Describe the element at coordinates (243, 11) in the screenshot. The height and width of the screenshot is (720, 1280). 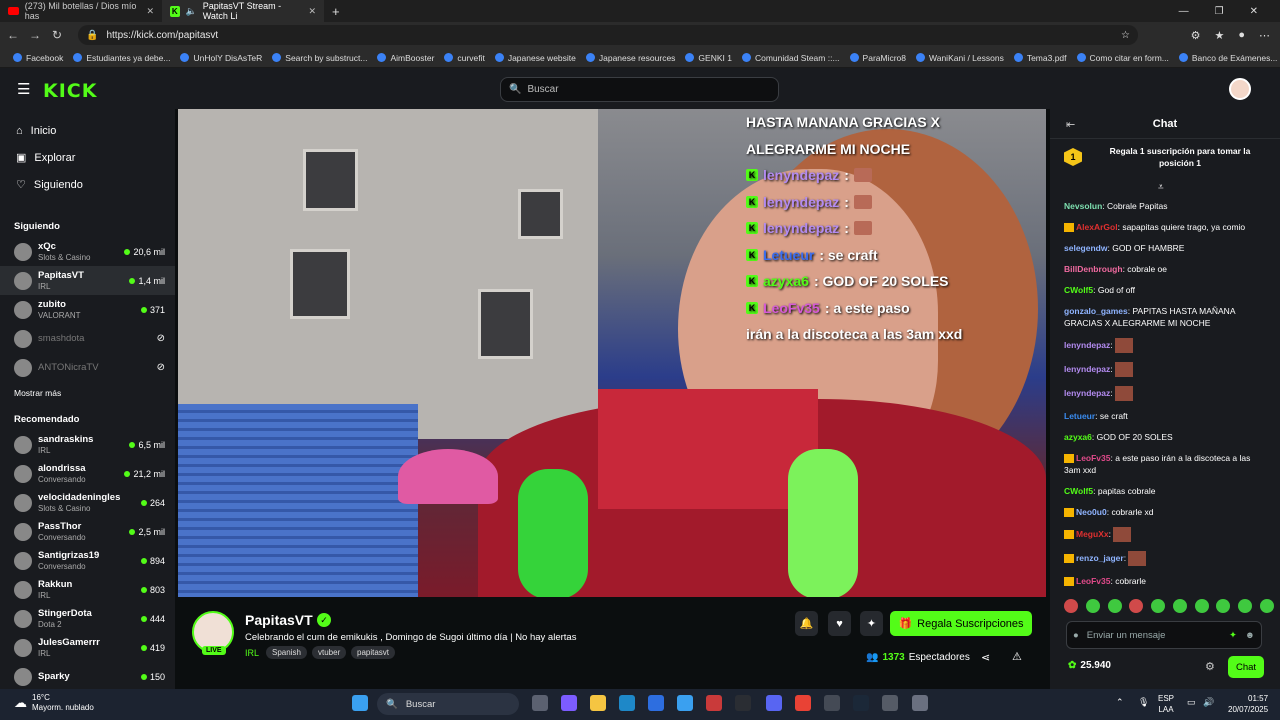
I see `tab-kick: K 🔈 PapitasVT Stream - Watch Li ✕` at that location.